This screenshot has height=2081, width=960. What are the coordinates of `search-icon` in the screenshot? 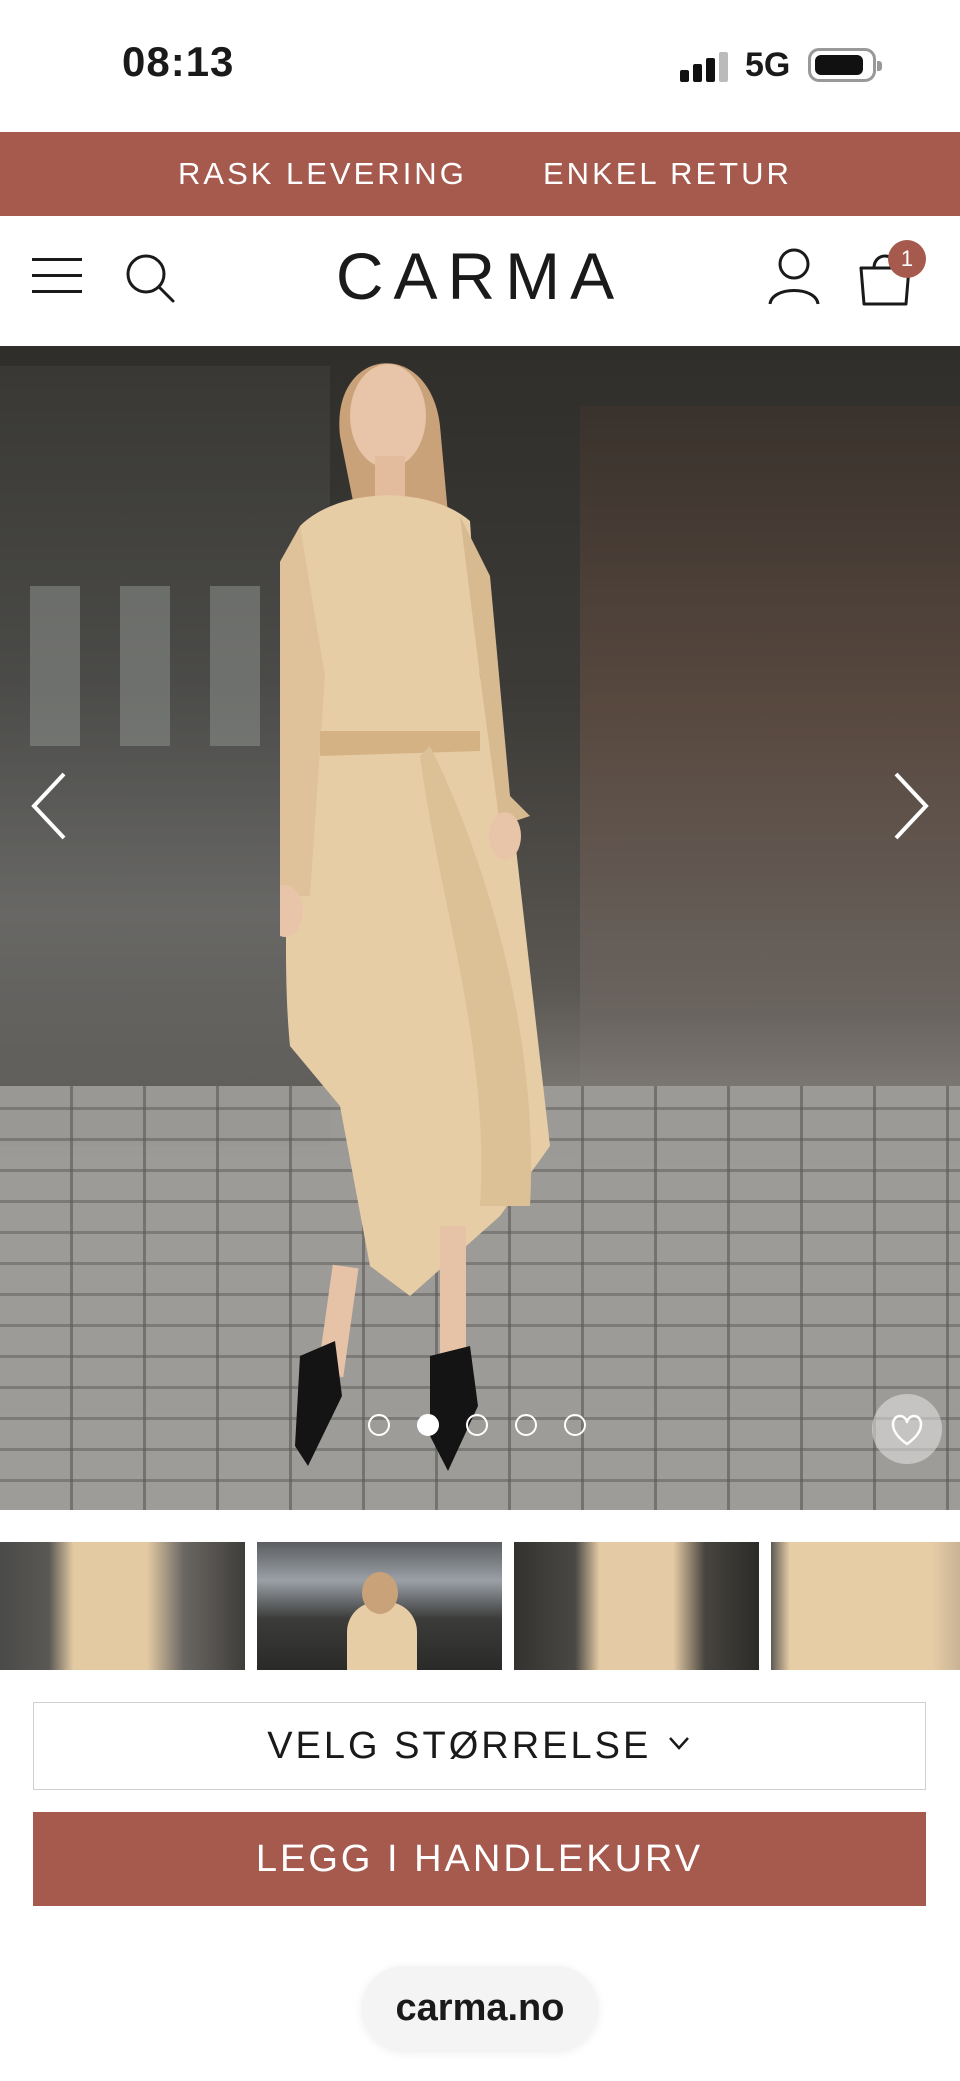 It's located at (150, 278).